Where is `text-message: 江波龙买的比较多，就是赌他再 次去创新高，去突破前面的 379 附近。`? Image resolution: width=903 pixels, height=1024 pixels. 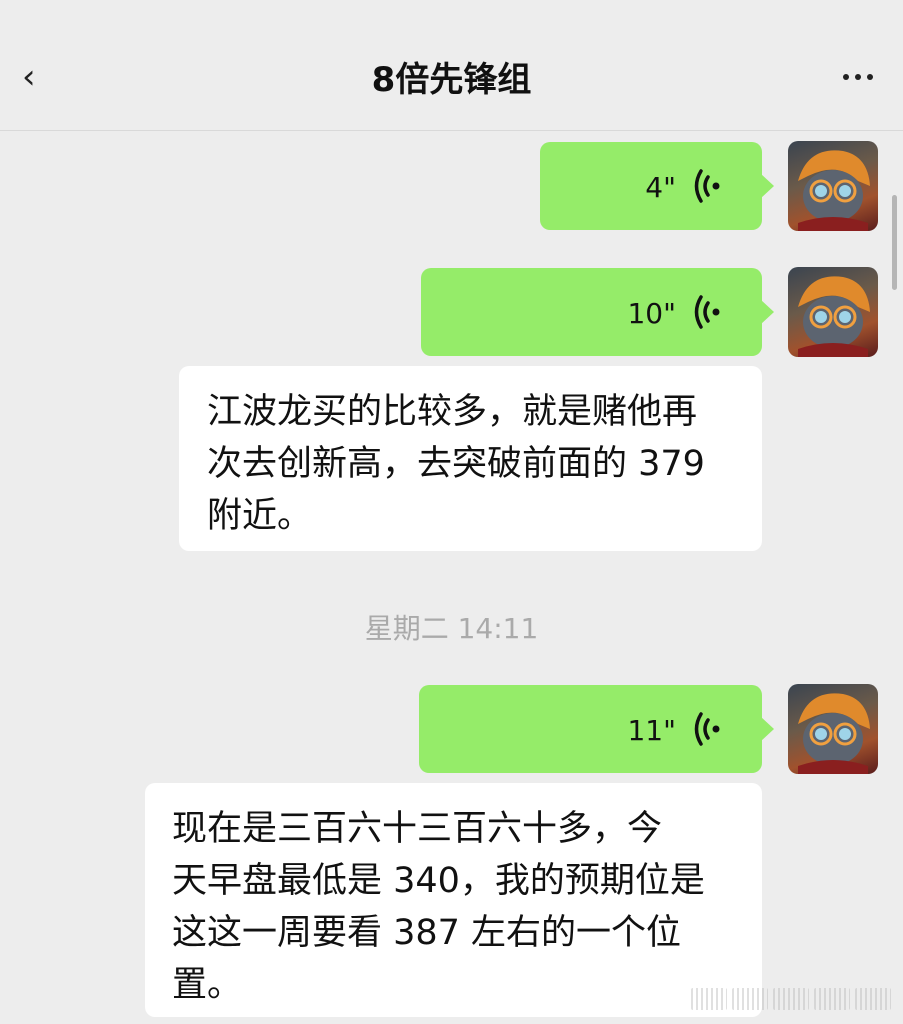 text-message: 江波龙买的比较多，就是赌他再 次去创新高，去突破前面的 379 附近。 is located at coordinates (470, 458).